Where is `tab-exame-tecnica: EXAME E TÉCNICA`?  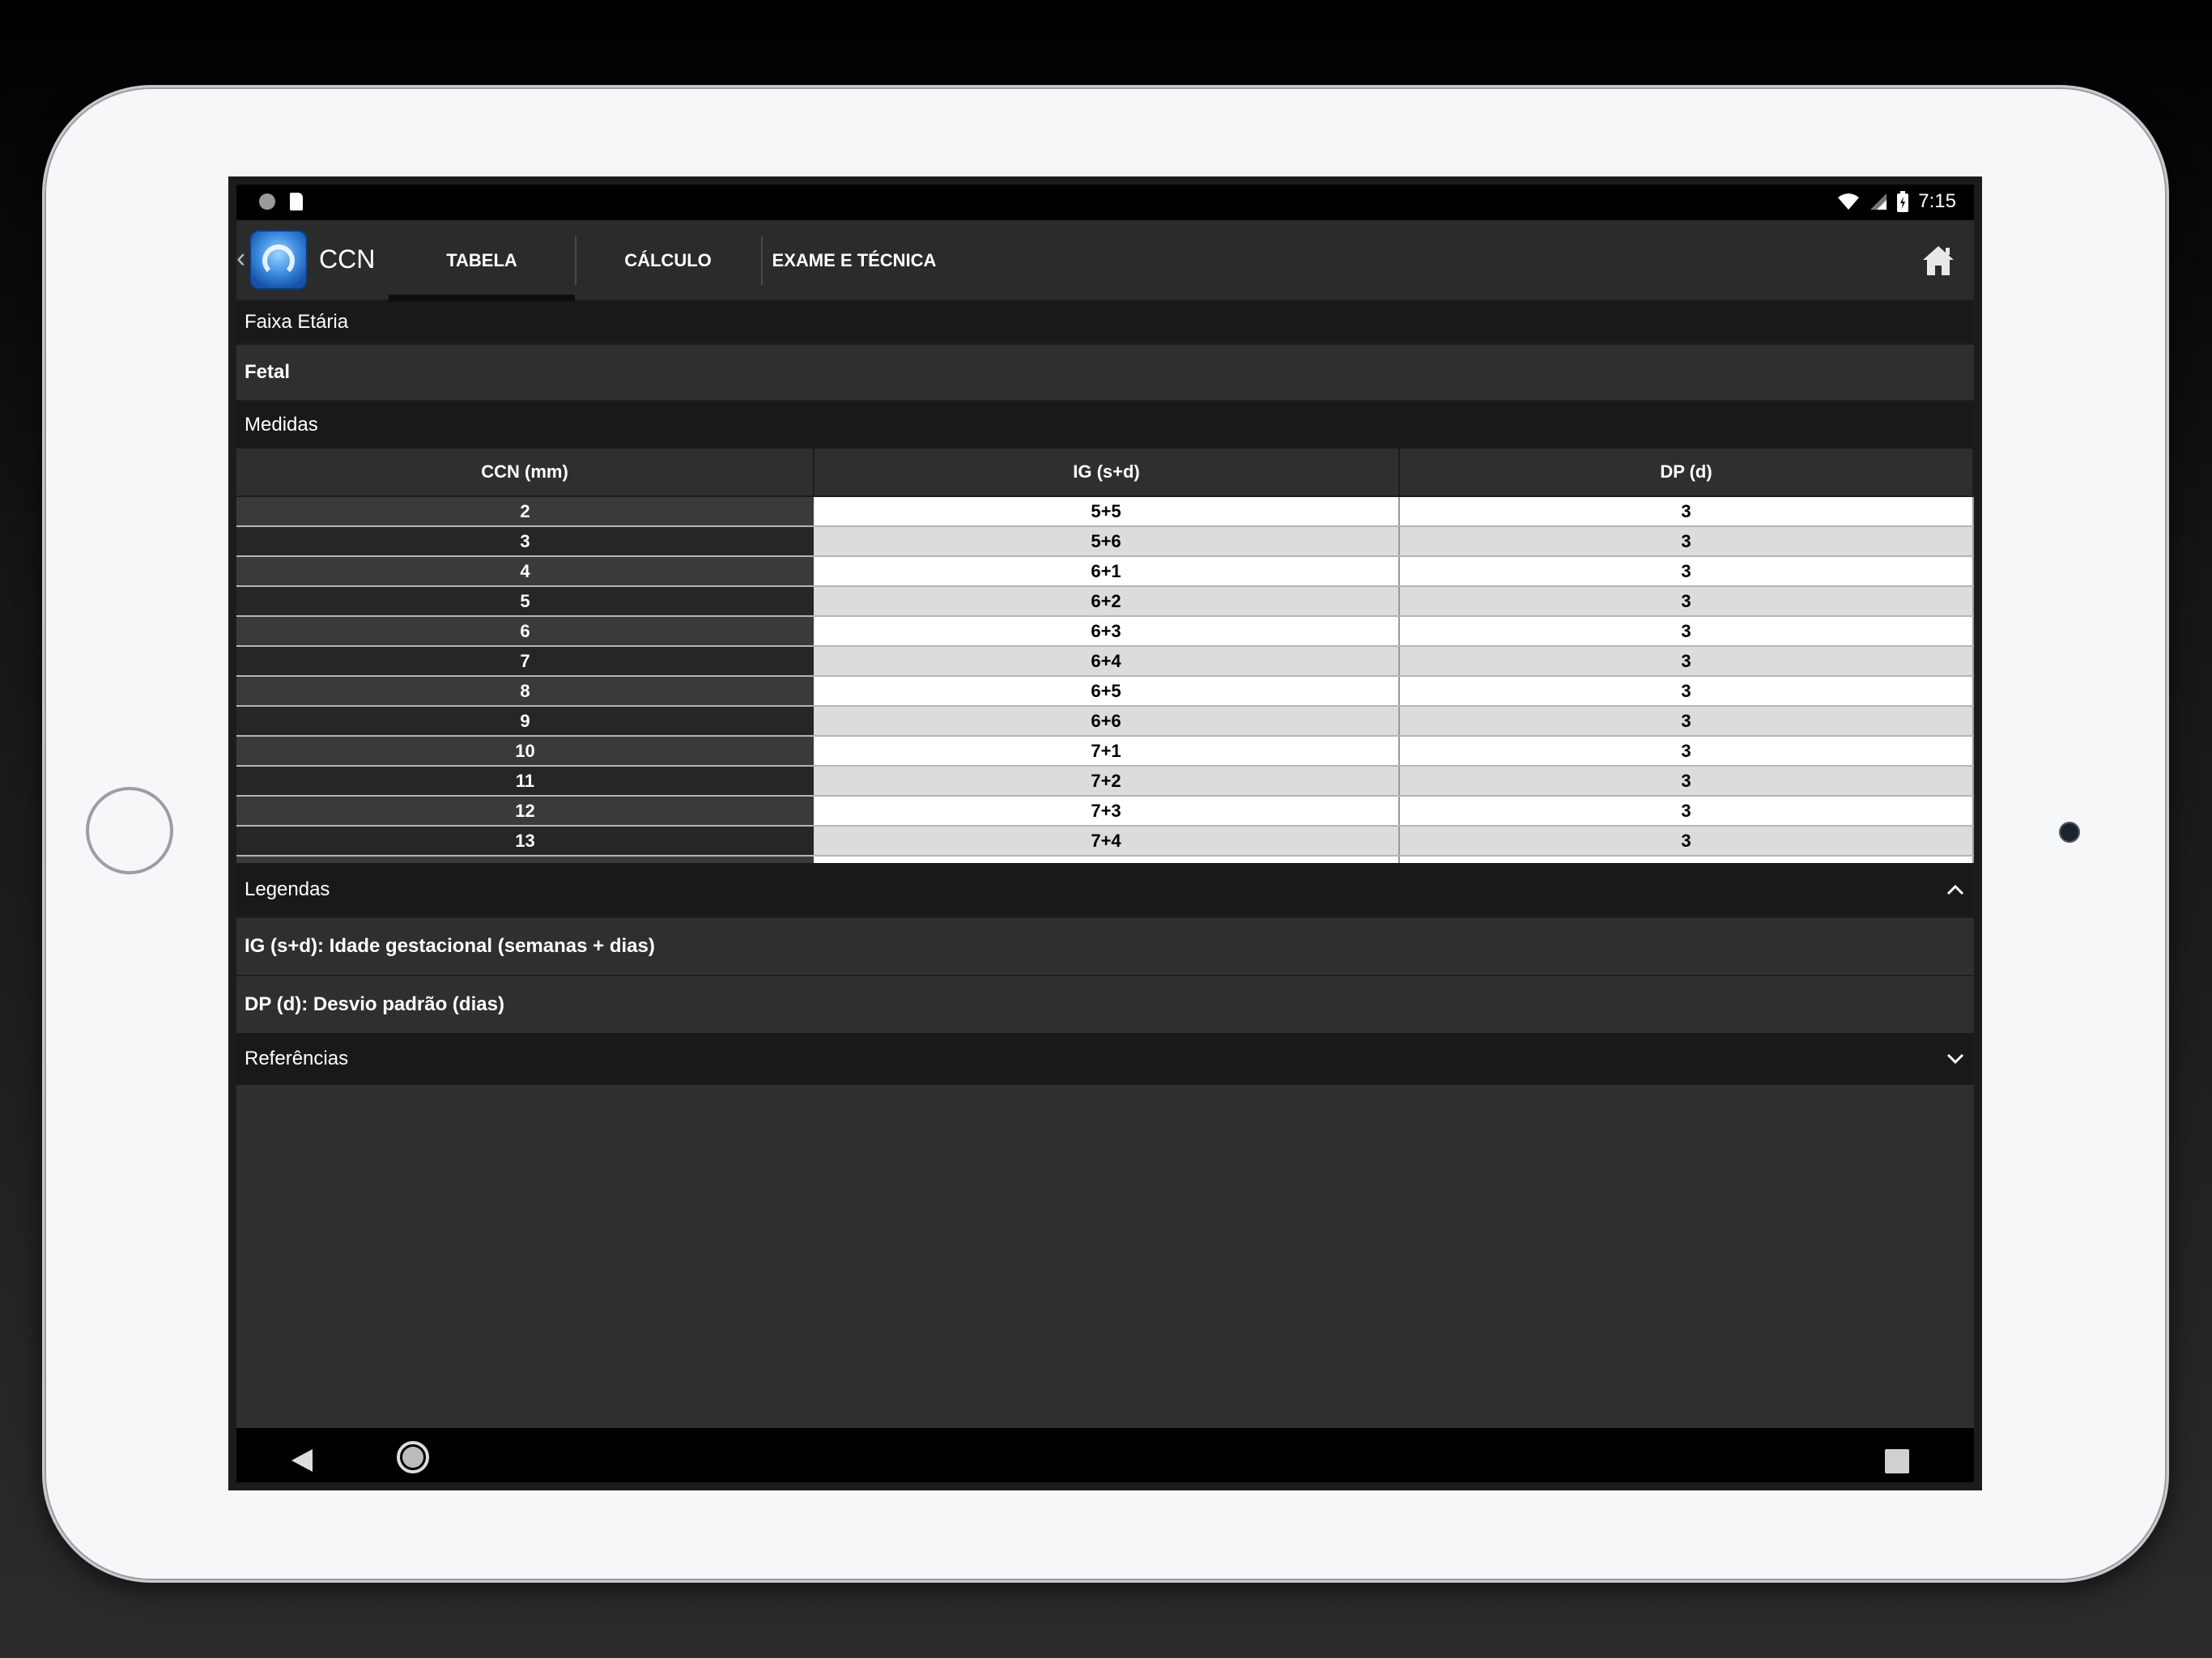
tab-exame-tecnica: EXAME E TÉCNICA is located at coordinates (854, 260).